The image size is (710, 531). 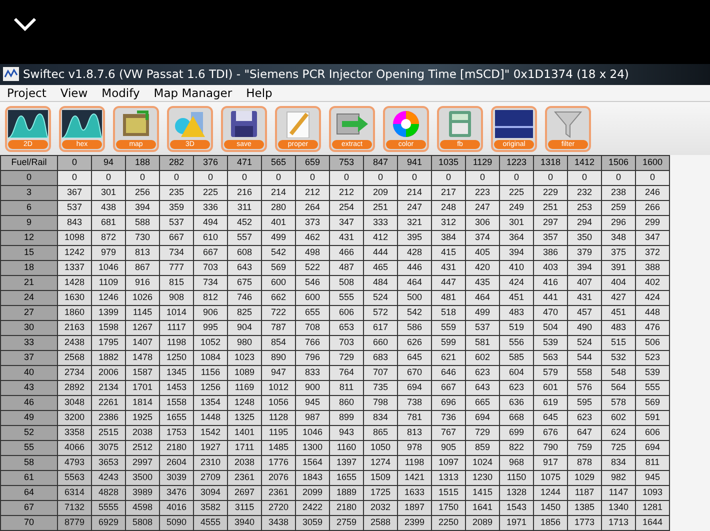 I want to click on table-cell: 1450, so click(x=551, y=508).